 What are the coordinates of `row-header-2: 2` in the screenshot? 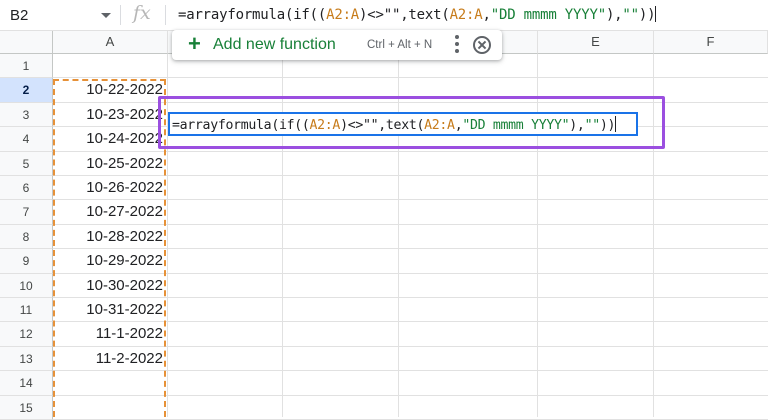 It's located at (26, 90).